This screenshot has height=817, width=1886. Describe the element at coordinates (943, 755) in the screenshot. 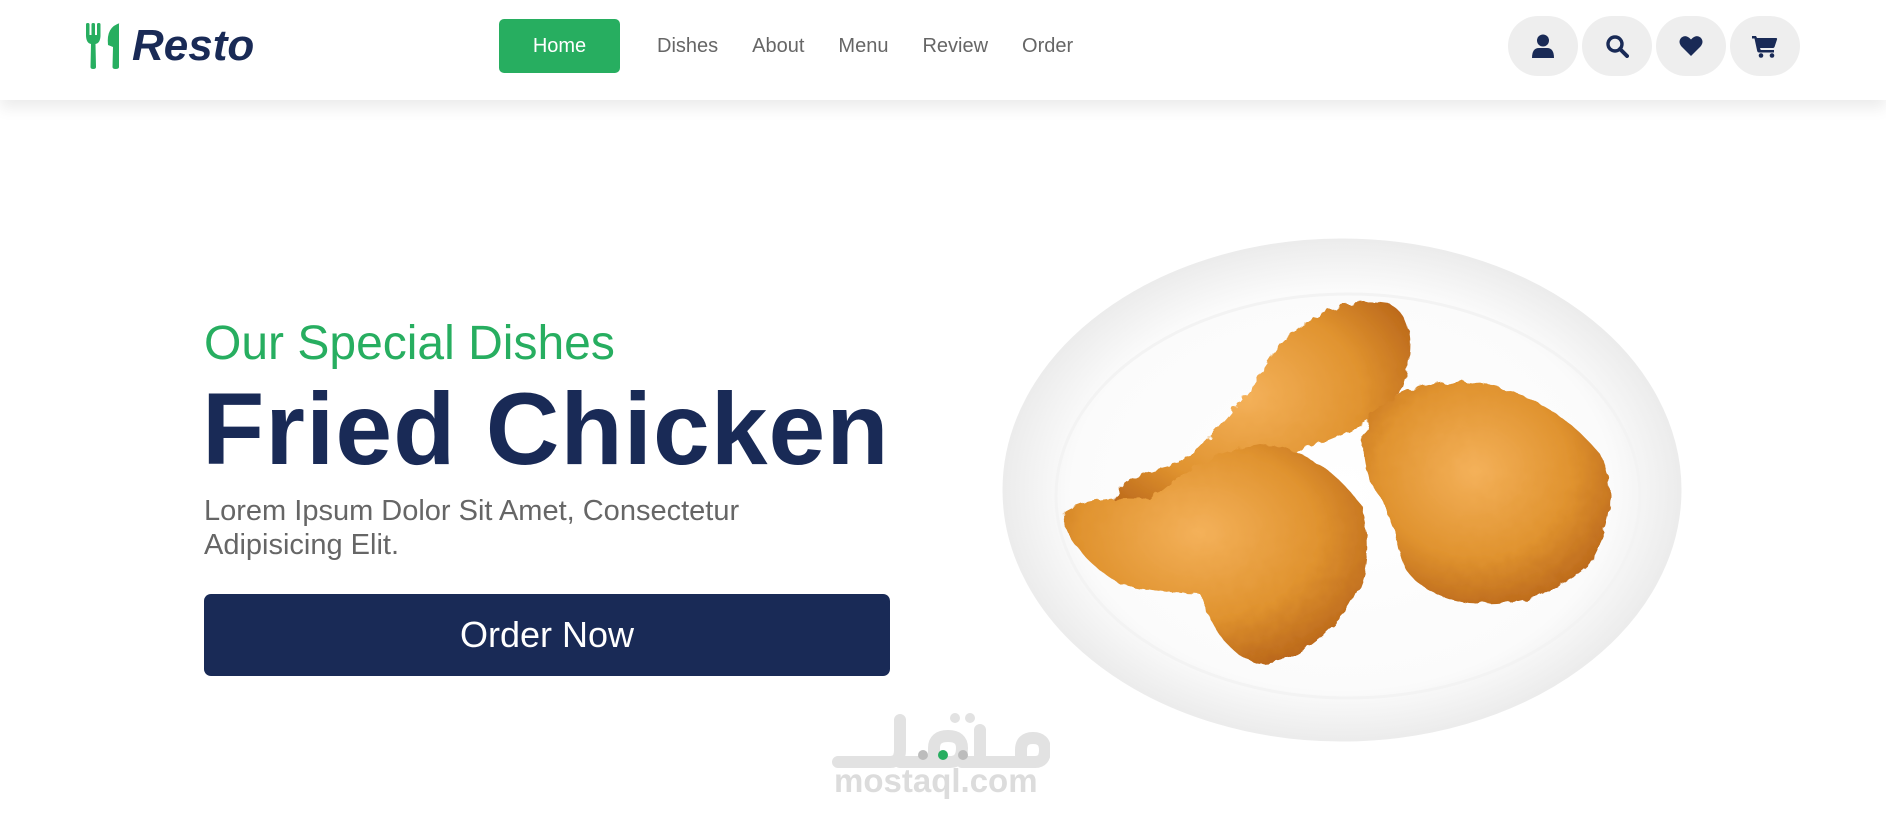

I see `slider-dot-active` at that location.